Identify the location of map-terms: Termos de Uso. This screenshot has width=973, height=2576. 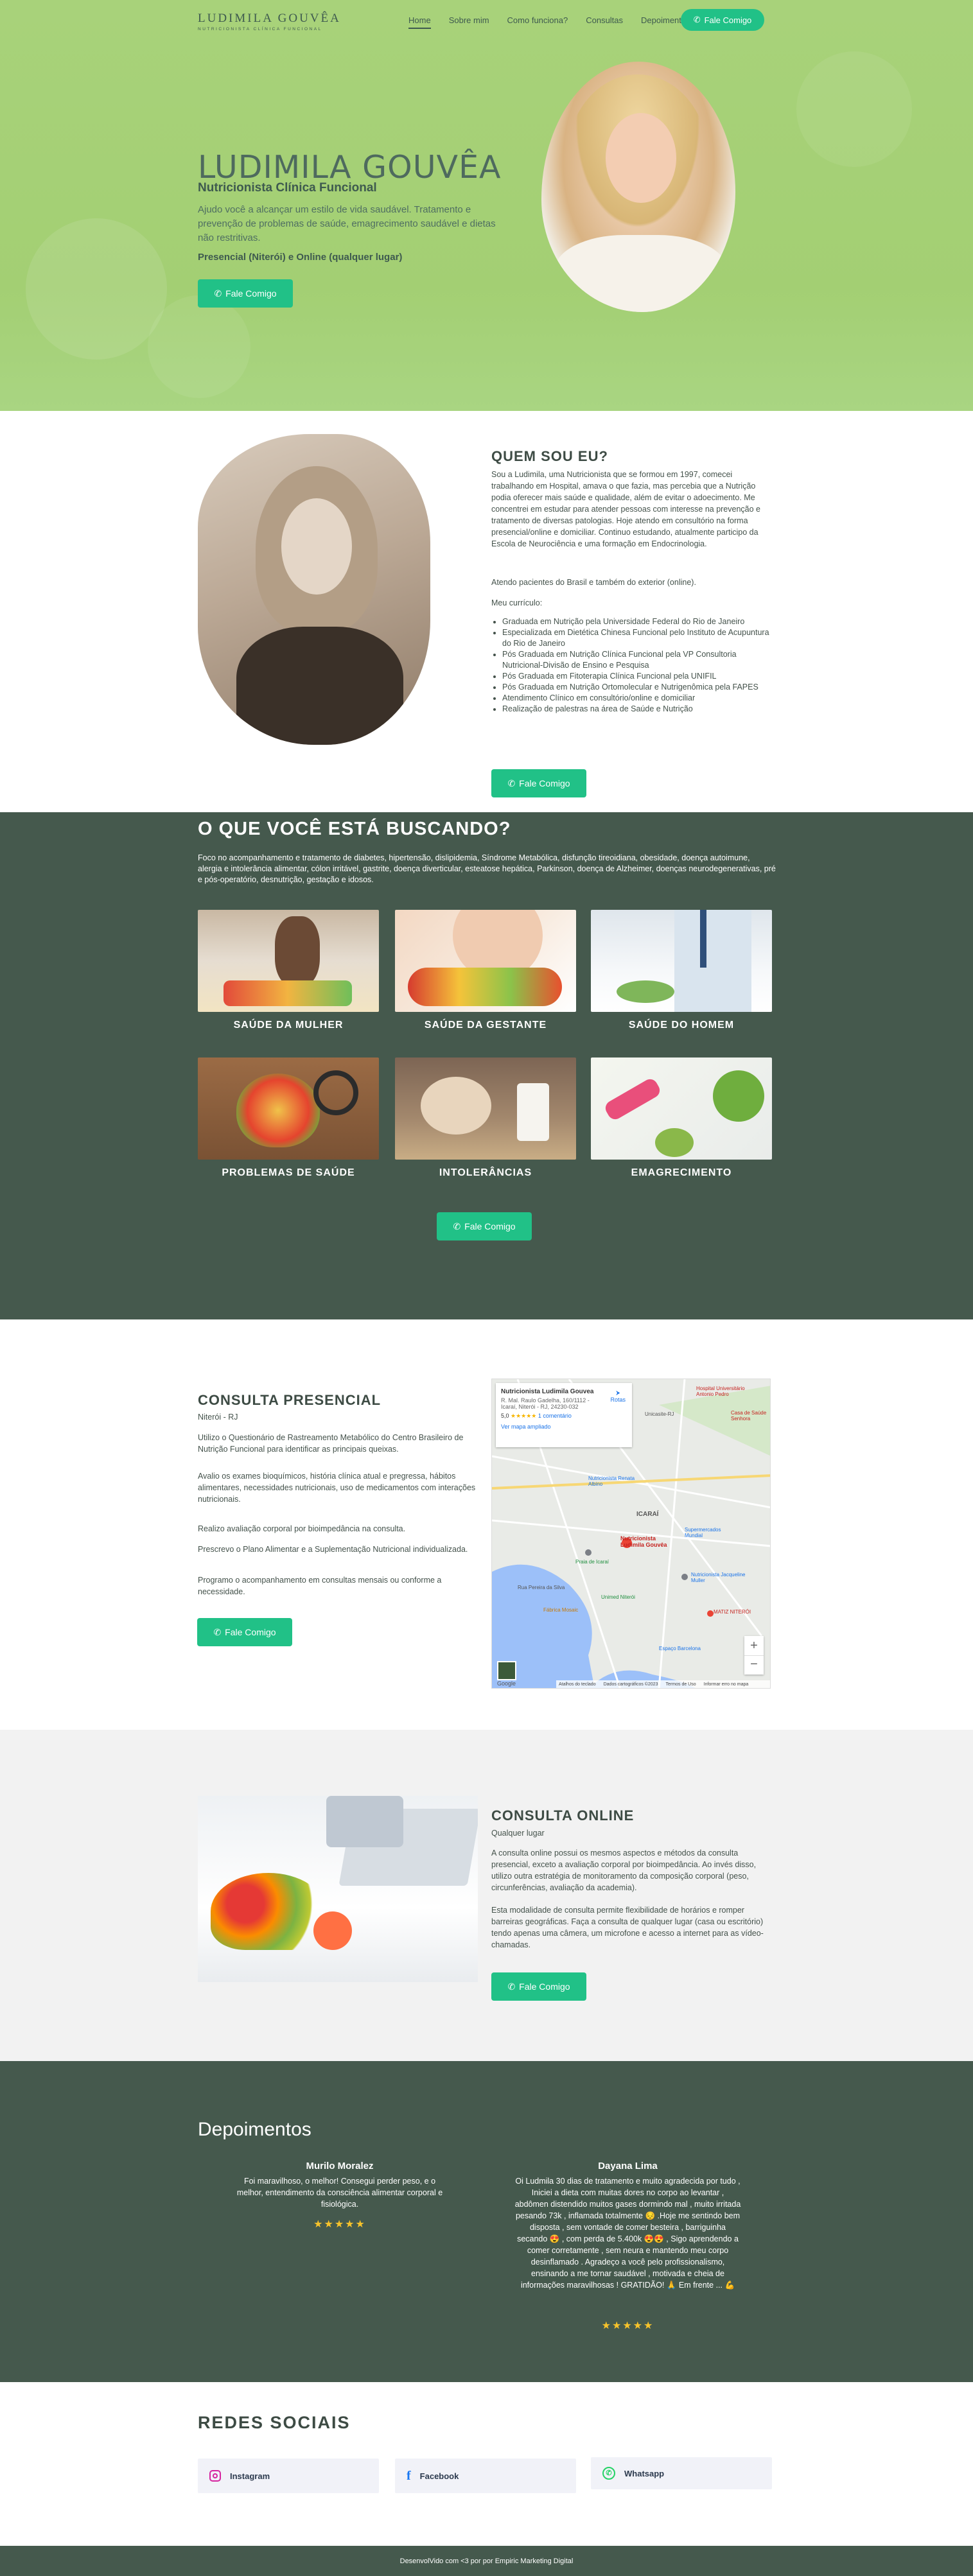
(681, 1684).